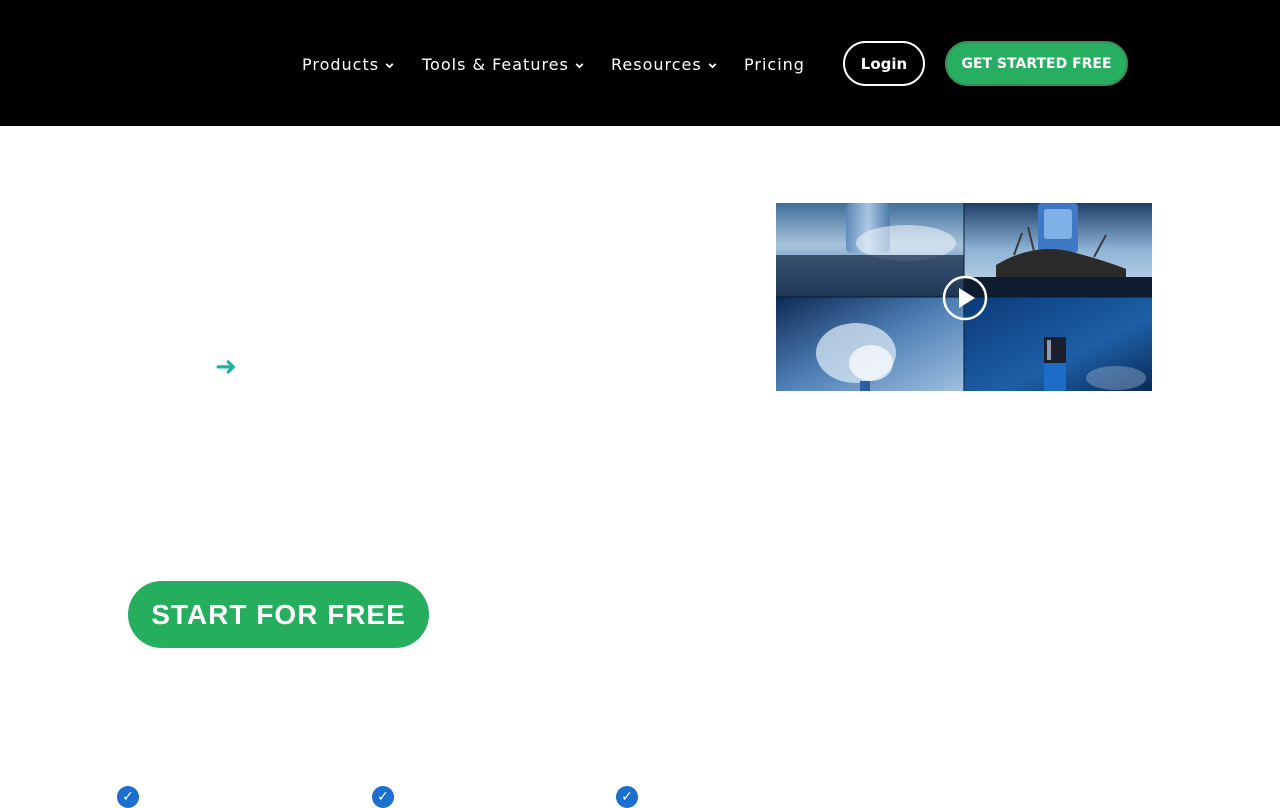 The height and width of the screenshot is (808, 1280). Describe the element at coordinates (278, 614) in the screenshot. I see `start-for-free-button: START FOR FREE` at that location.